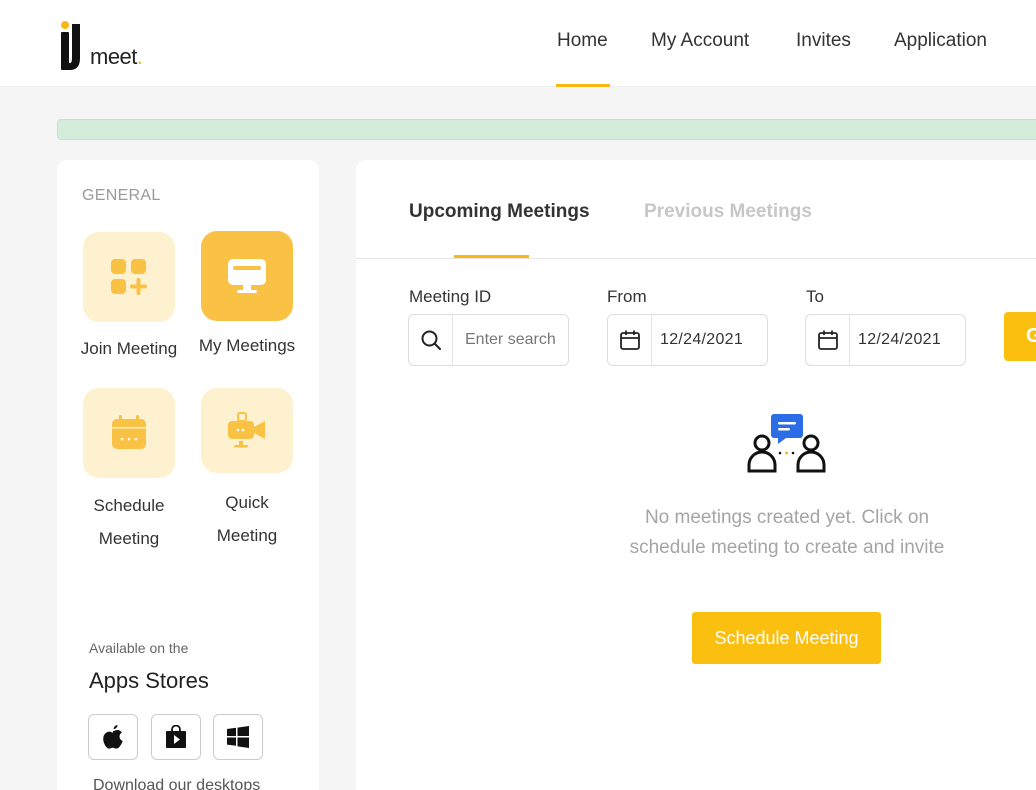 This screenshot has width=1036, height=790. I want to click on schedule-meeting-label: Schedule Meeting, so click(129, 522).